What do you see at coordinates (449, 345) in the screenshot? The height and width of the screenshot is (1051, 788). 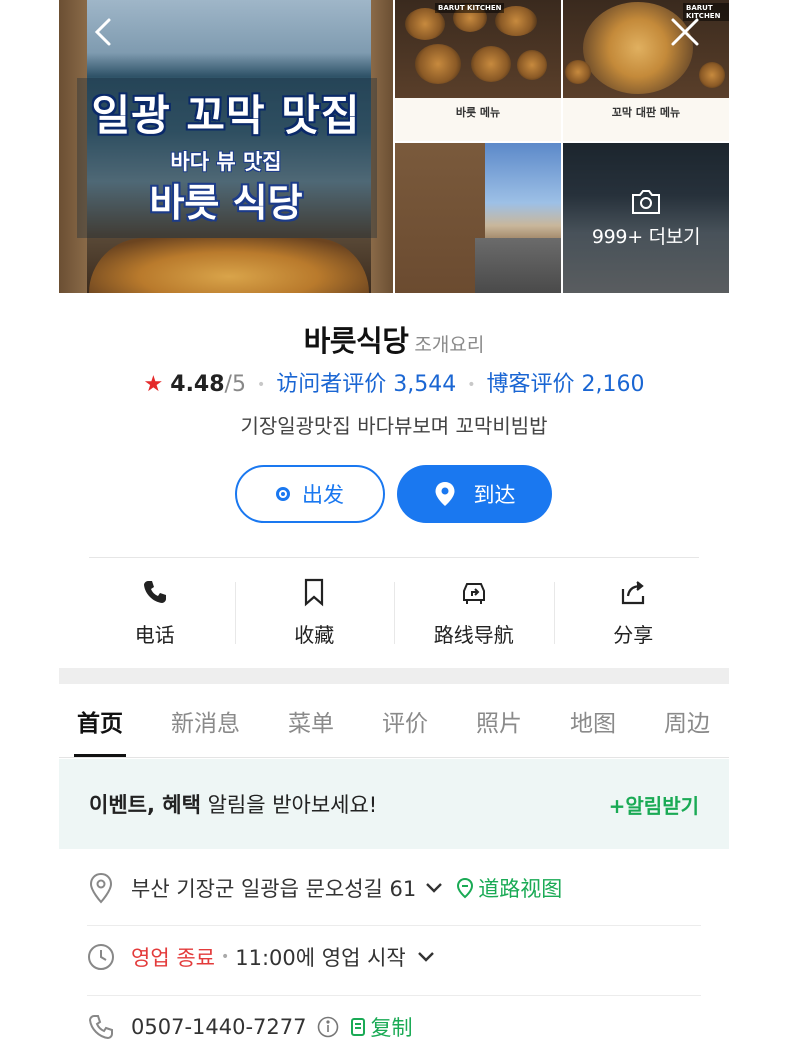 I see `place-category: 조개요리` at bounding box center [449, 345].